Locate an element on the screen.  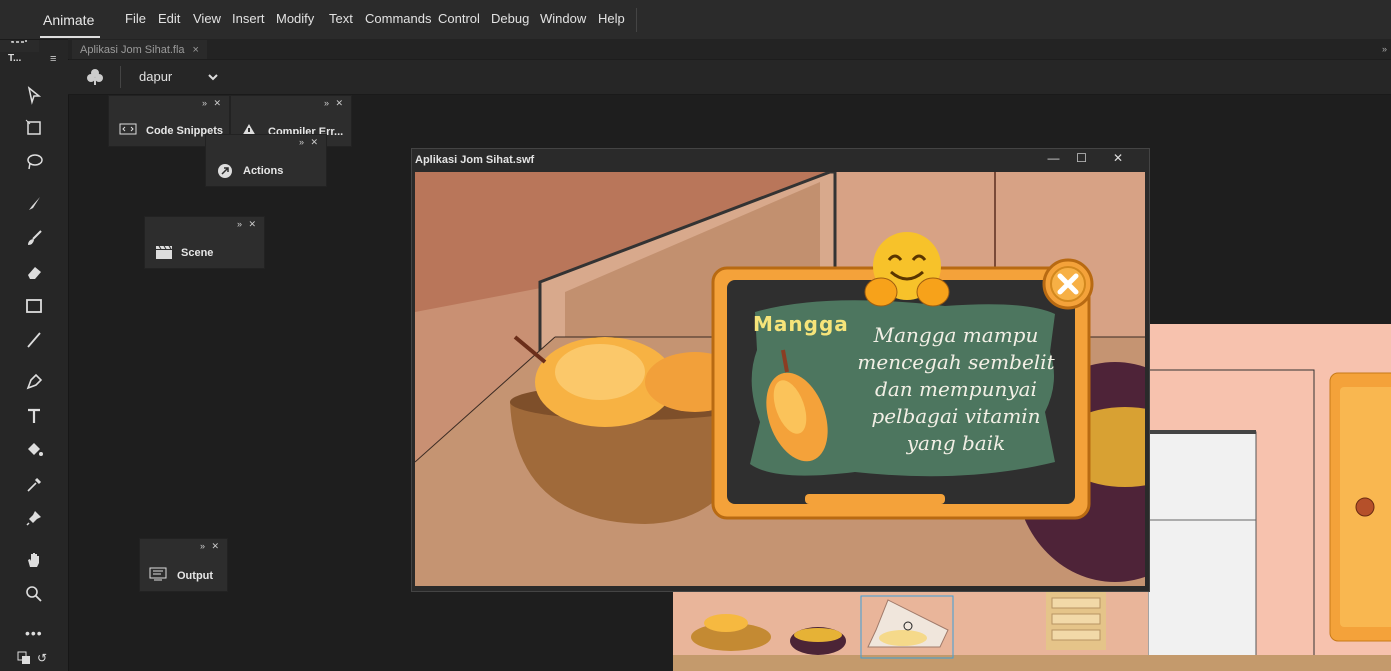
app-name-underline is located at coordinates (70, 37).